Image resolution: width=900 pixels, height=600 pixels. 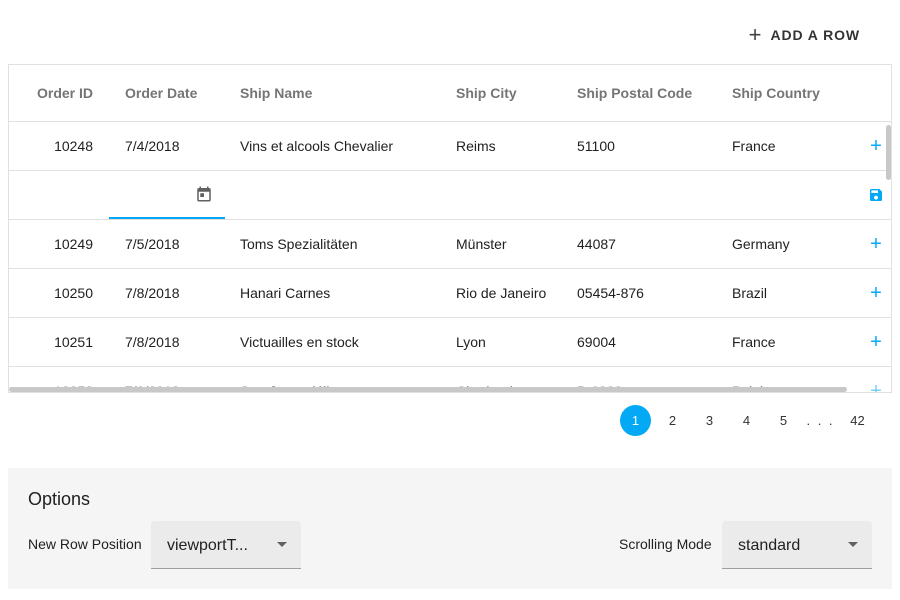 I want to click on toolbar: + ADD A ROW, so click(x=450, y=32).